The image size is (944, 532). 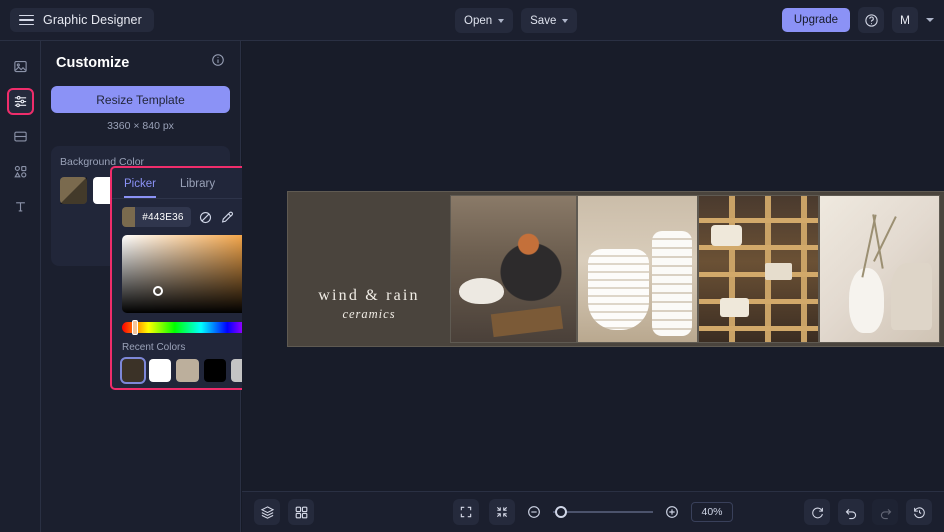 I want to click on page-title: Customize, so click(x=93, y=62).